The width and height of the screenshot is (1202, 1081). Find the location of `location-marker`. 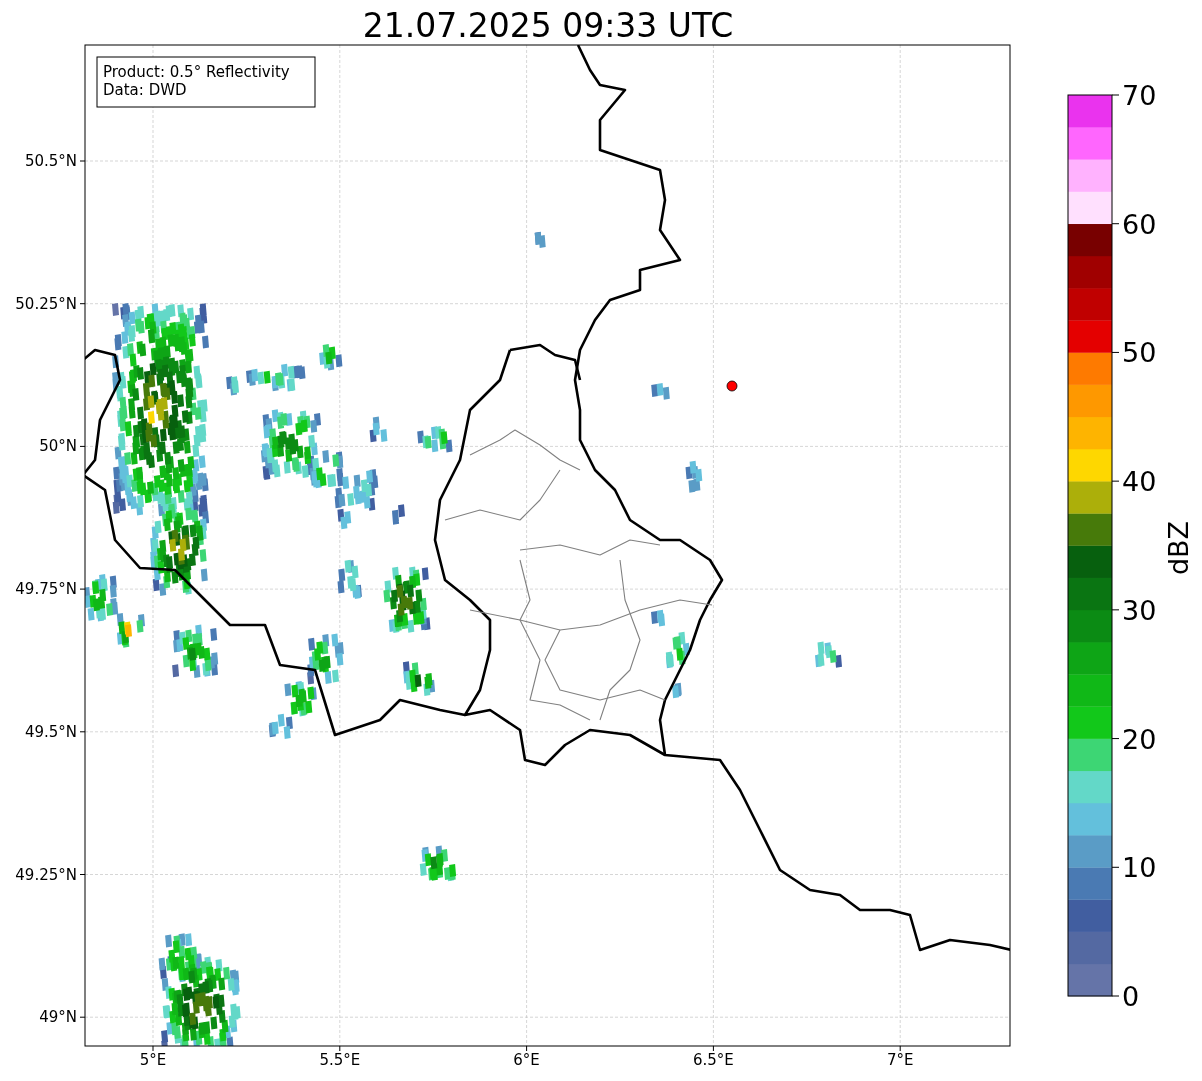

location-marker is located at coordinates (732, 386).